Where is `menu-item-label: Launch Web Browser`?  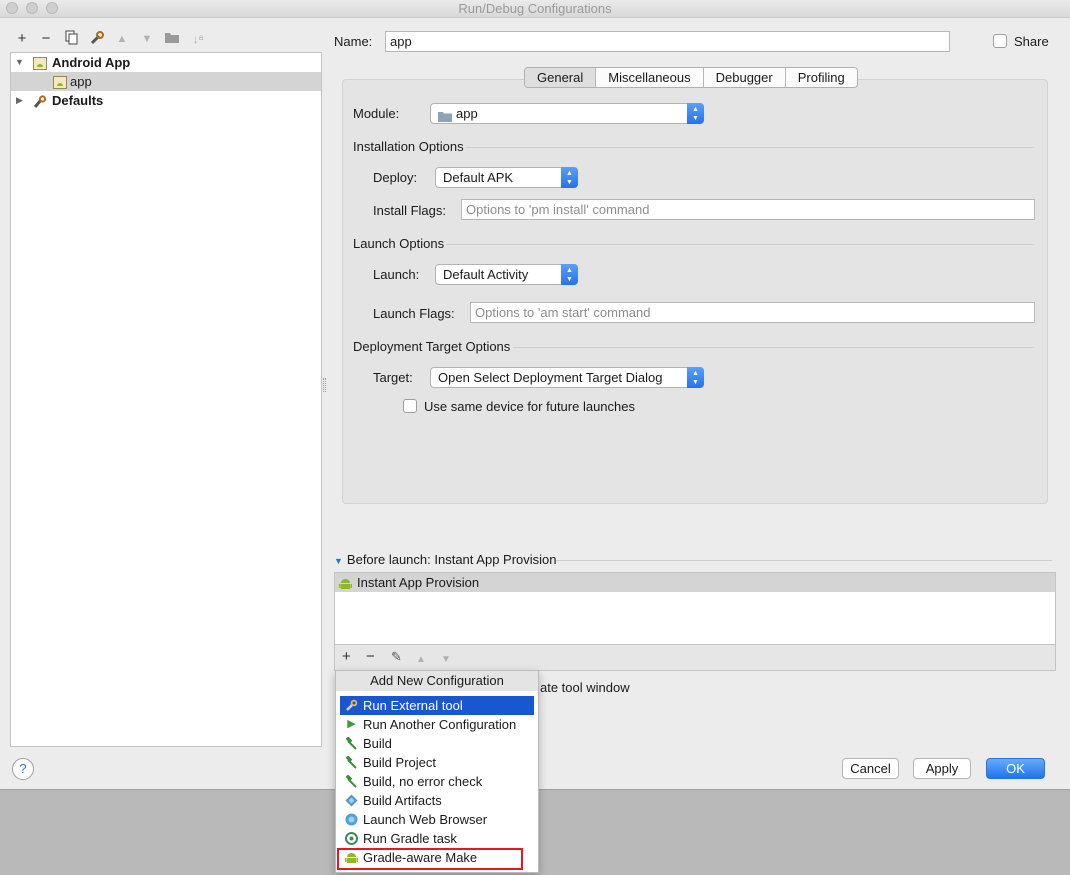
menu-item-label: Launch Web Browser is located at coordinates (425, 819).